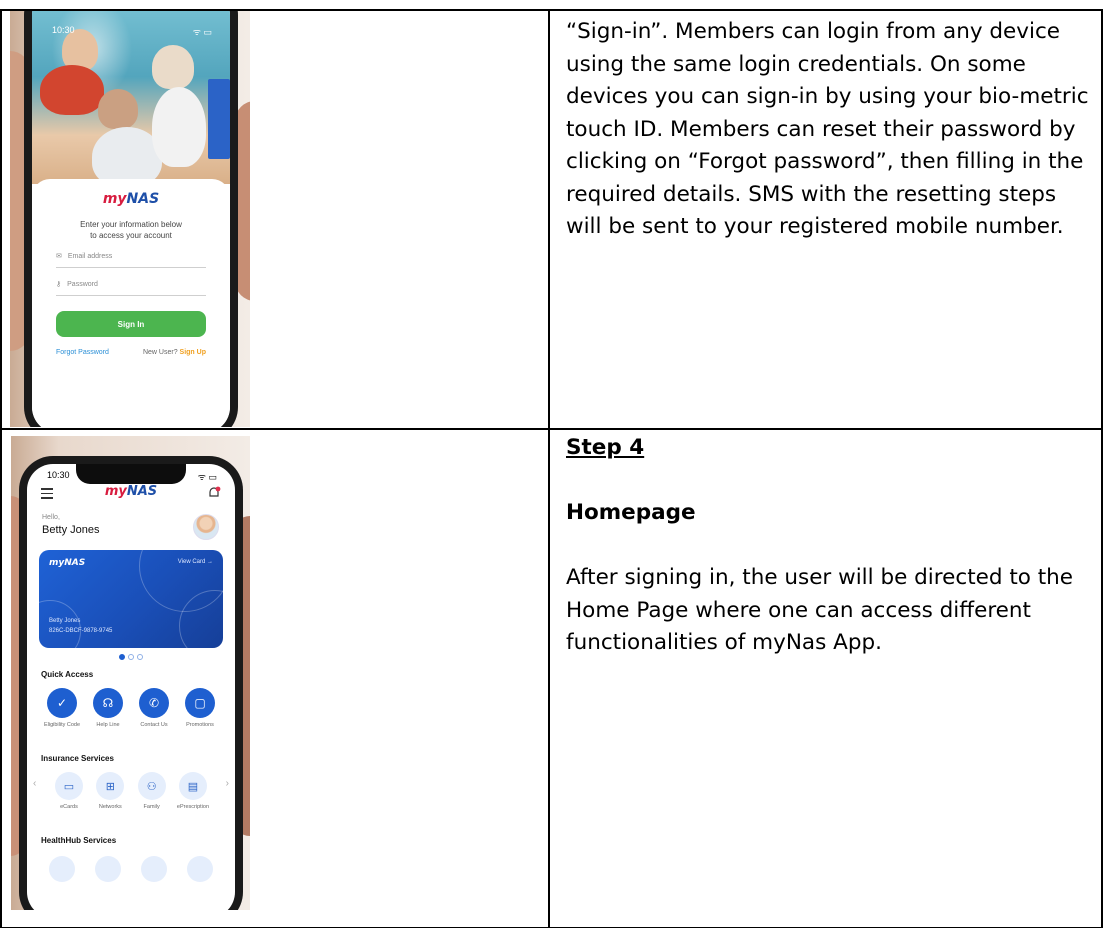 The image size is (1103, 928). I want to click on family-icon: ⚇, so click(151, 786).